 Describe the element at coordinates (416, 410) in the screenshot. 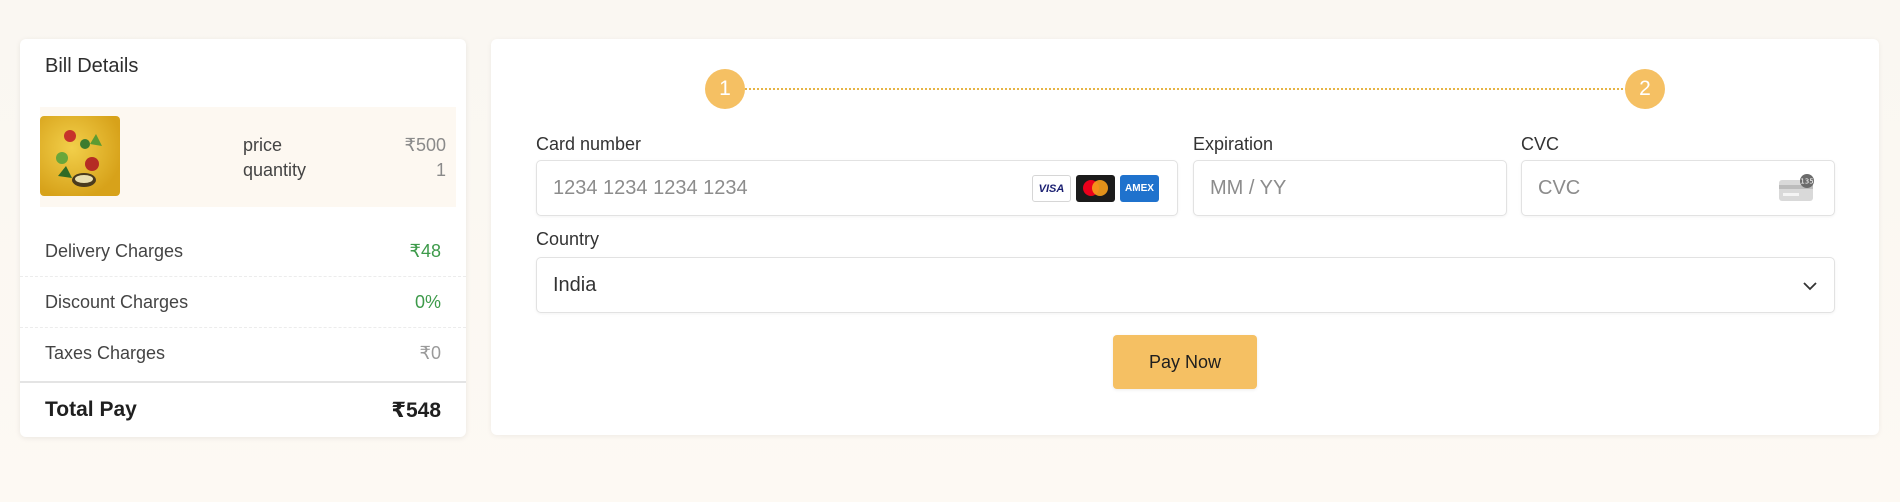

I see `total-value: ₹548` at that location.